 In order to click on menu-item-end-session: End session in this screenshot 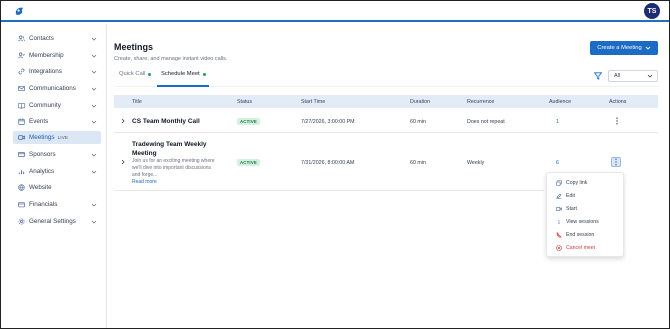, I will do `click(586, 235)`.